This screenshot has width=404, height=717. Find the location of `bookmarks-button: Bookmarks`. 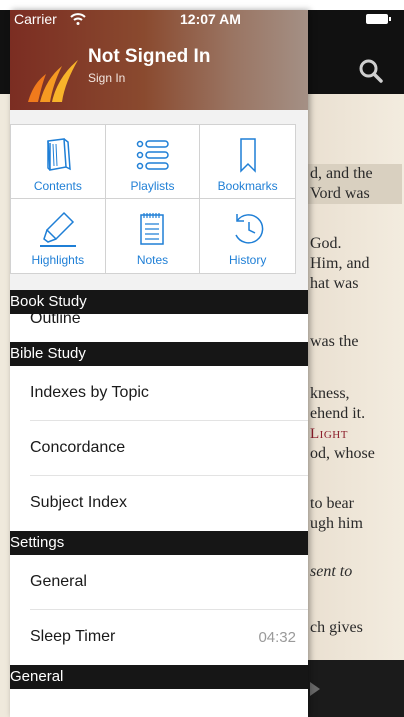

bookmarks-button: Bookmarks is located at coordinates (247, 162).